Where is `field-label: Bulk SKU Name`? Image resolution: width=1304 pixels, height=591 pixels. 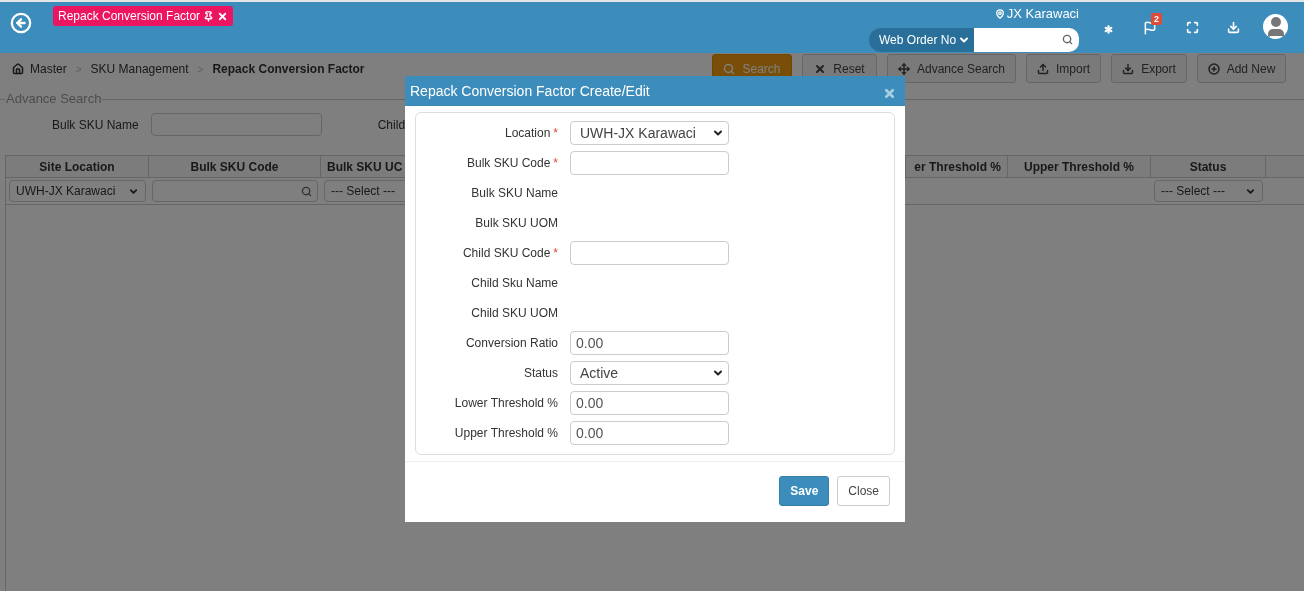 field-label: Bulk SKU Name is located at coordinates (95, 125).